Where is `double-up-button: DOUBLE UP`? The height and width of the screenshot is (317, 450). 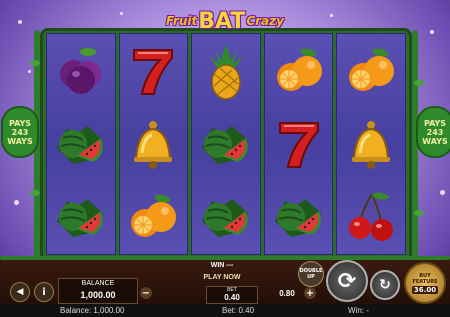 double-up-button: DOUBLE UP is located at coordinates (311, 274).